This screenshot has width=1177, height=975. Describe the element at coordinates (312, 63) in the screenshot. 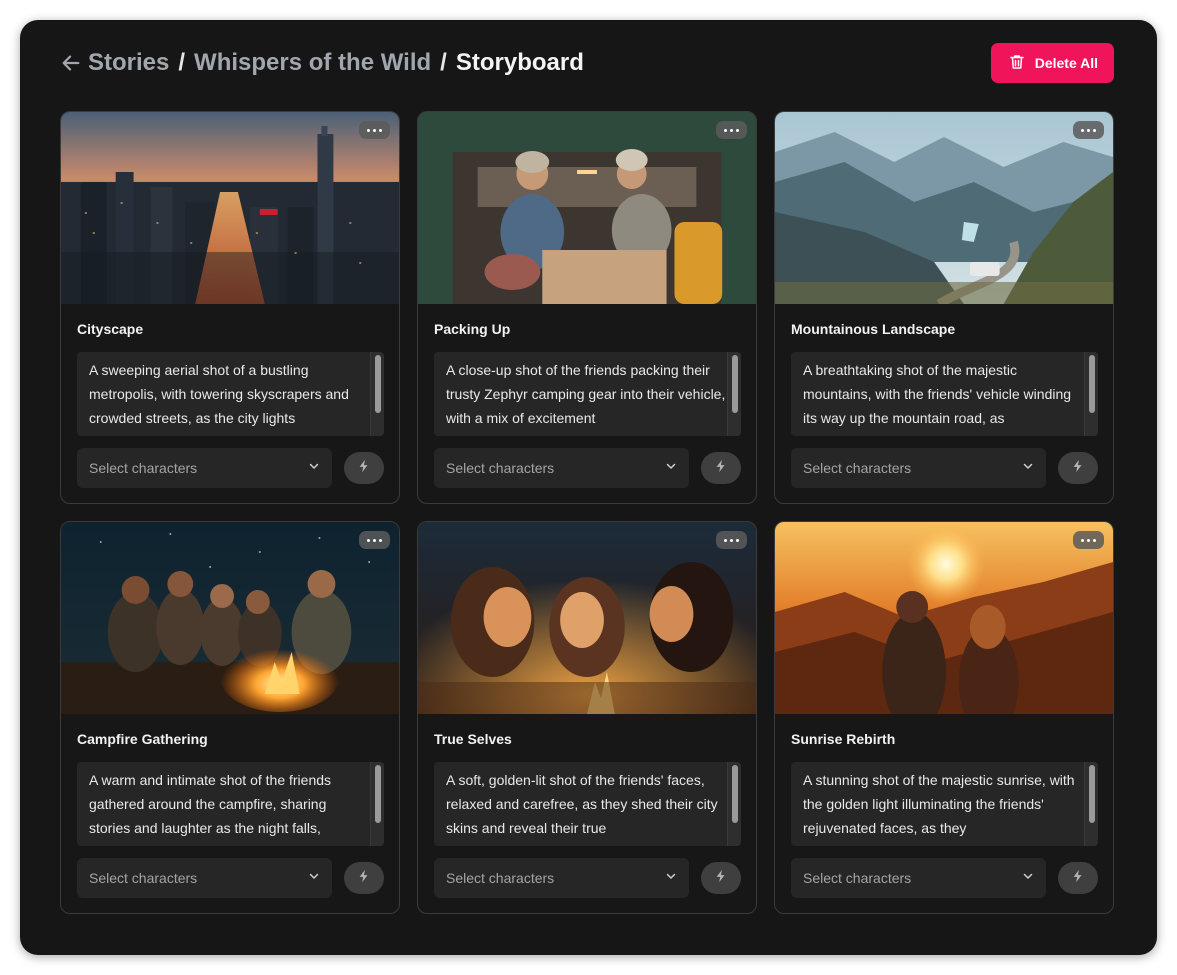

I see `breadcrumb-story: Whispers of the Wild` at that location.